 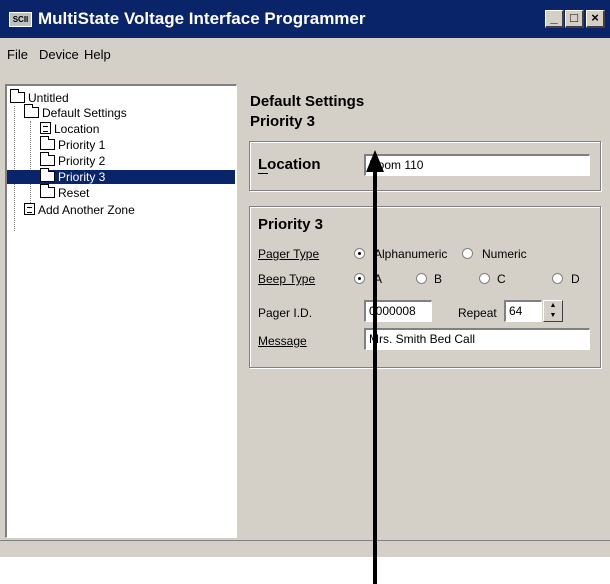 What do you see at coordinates (69, 129) in the screenshot?
I see `tree-node-location: Location` at bounding box center [69, 129].